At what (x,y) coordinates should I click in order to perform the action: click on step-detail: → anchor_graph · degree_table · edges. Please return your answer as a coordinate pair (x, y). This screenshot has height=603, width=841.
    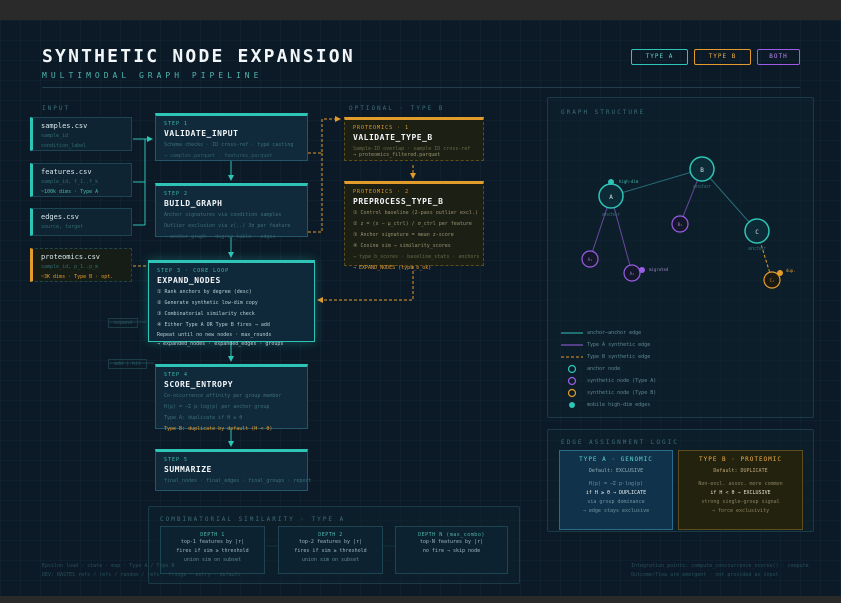
    Looking at the image, I should click on (220, 237).